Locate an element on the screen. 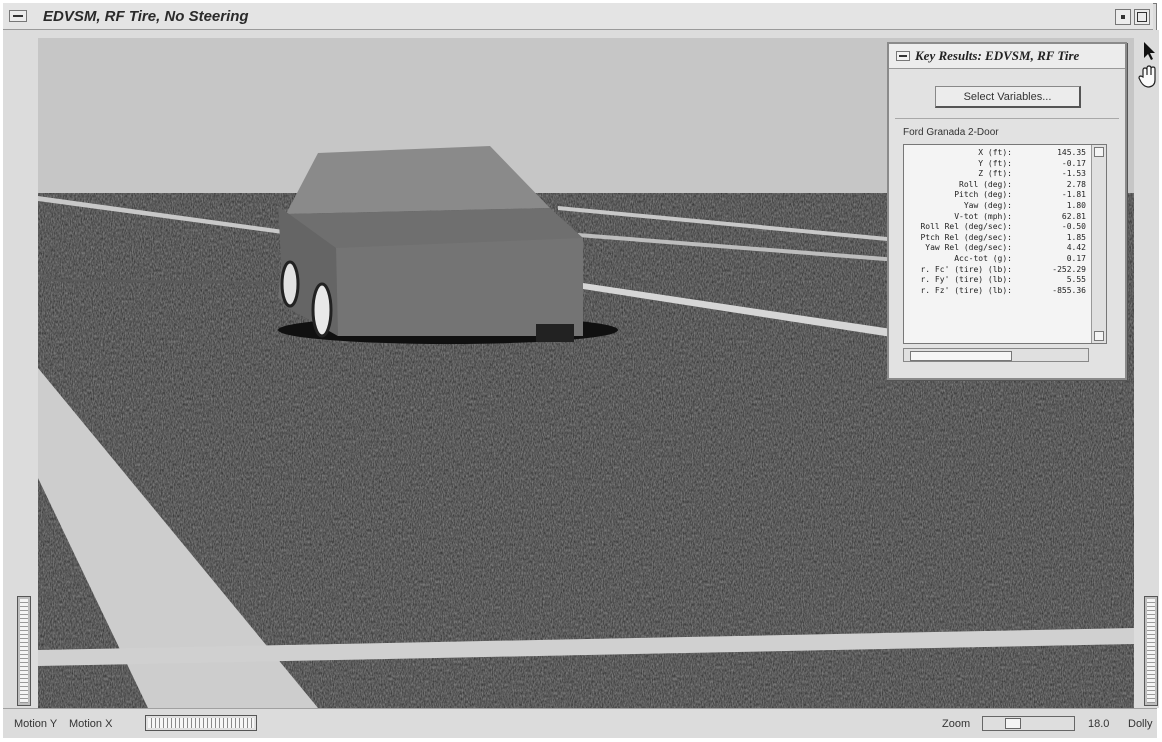  result-value: 2.78 is located at coordinates (1076, 184).